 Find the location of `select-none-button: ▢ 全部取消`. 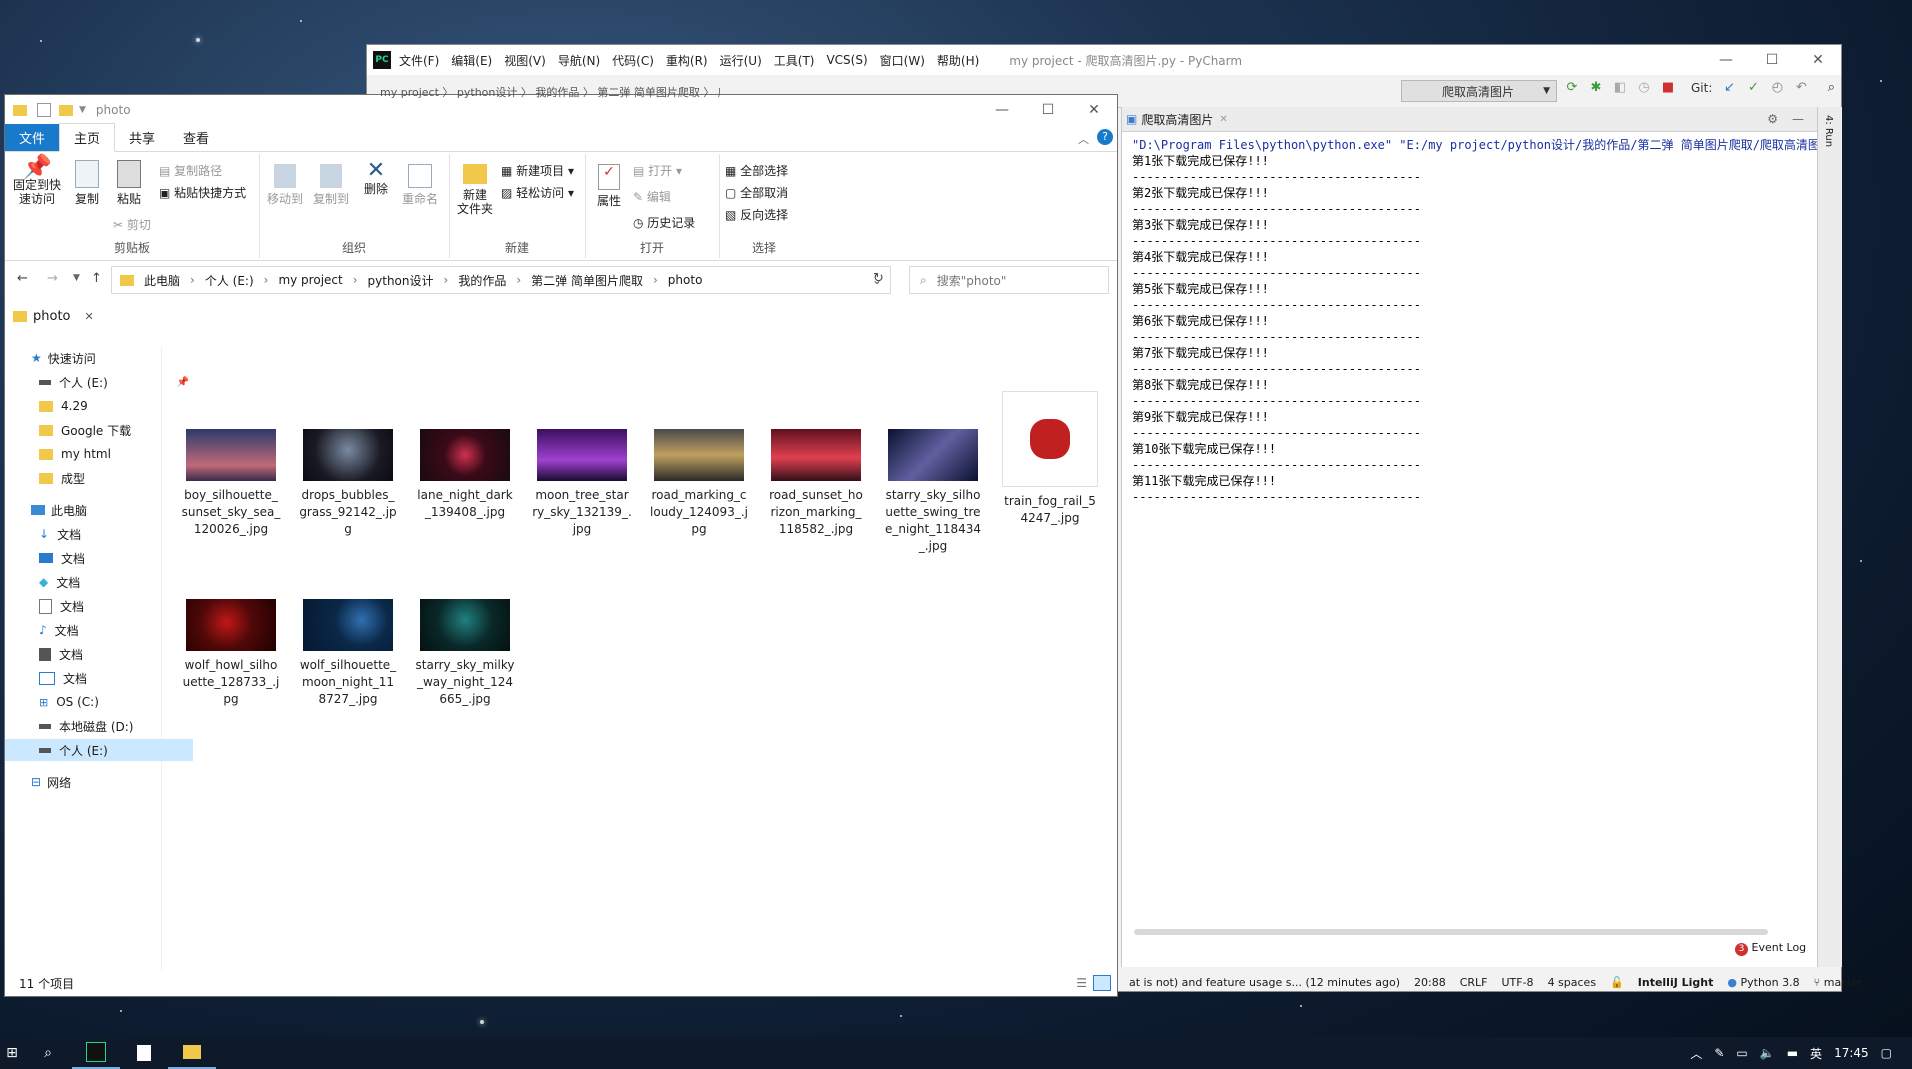

select-none-button: ▢ 全部取消 is located at coordinates (756, 192).